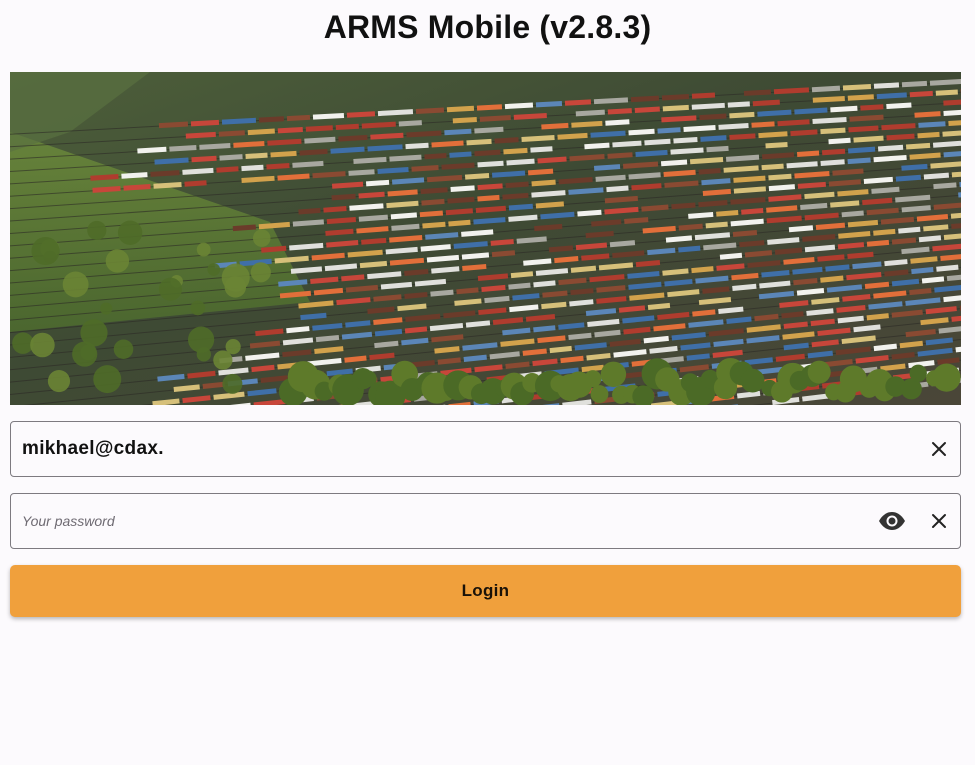 Image resolution: width=975 pixels, height=765 pixels. I want to click on password-input, so click(442, 521).